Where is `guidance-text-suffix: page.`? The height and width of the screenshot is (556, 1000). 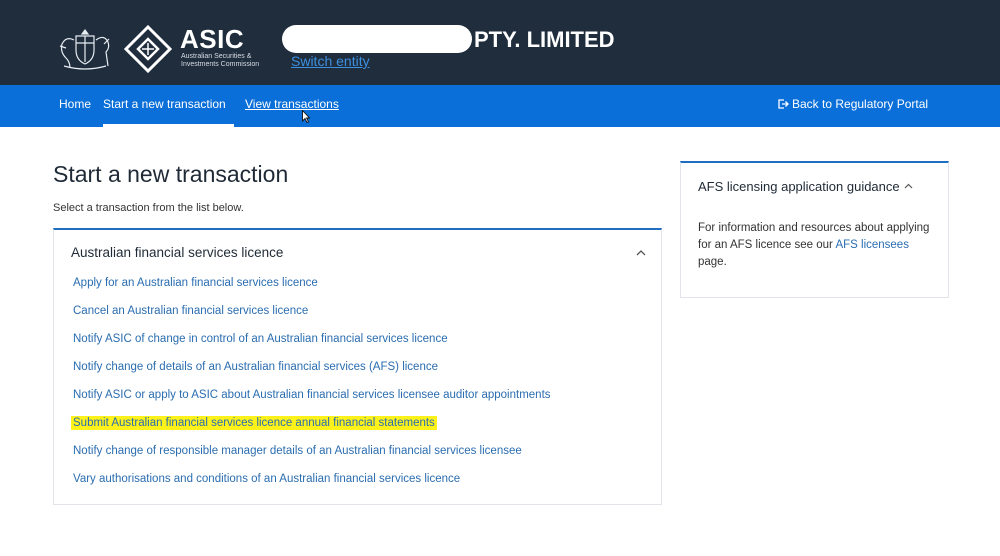
guidance-text-suffix: page. is located at coordinates (712, 262).